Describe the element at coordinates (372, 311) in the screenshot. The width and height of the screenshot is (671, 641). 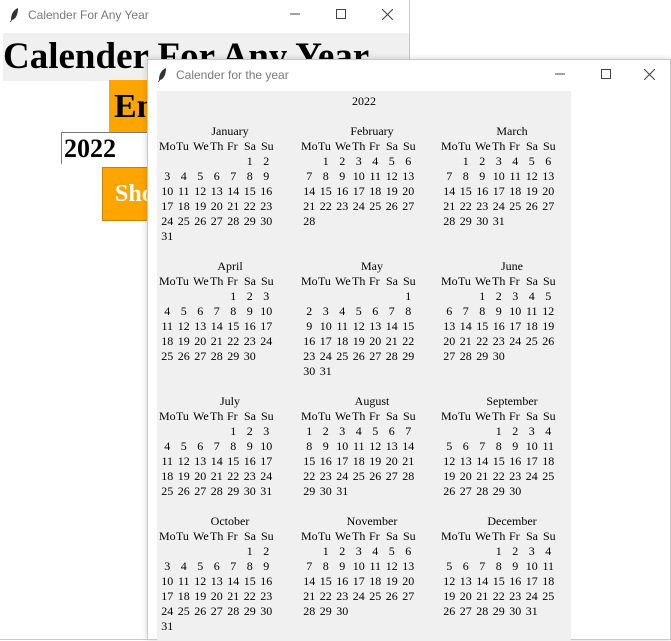
I see `week-row: 2345678` at that location.